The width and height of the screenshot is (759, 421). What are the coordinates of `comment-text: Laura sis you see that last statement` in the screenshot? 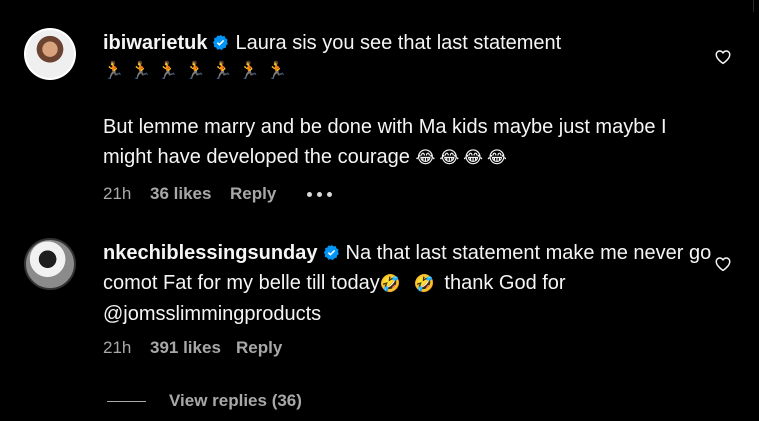 It's located at (398, 43).